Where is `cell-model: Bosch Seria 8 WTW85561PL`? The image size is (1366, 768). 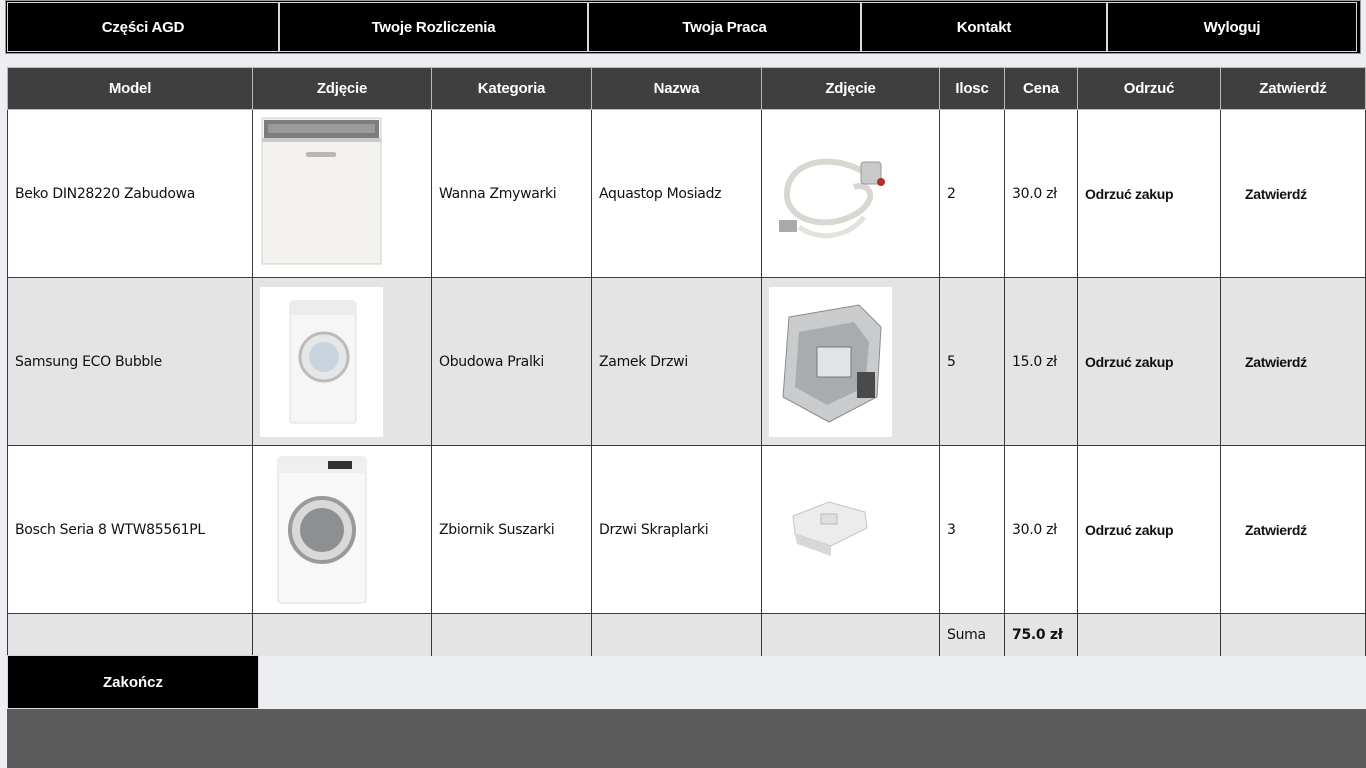 cell-model: Bosch Seria 8 WTW85561PL is located at coordinates (130, 529).